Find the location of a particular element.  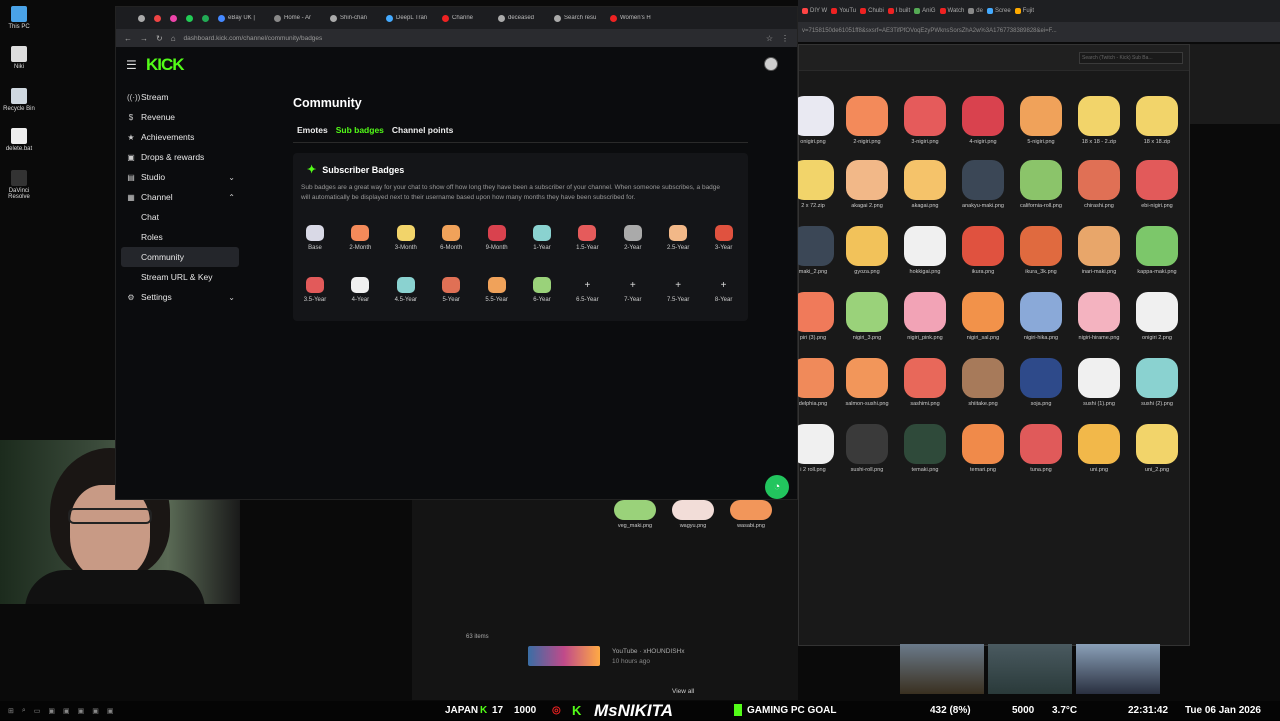

back-icon: ← is located at coordinates (128, 38).